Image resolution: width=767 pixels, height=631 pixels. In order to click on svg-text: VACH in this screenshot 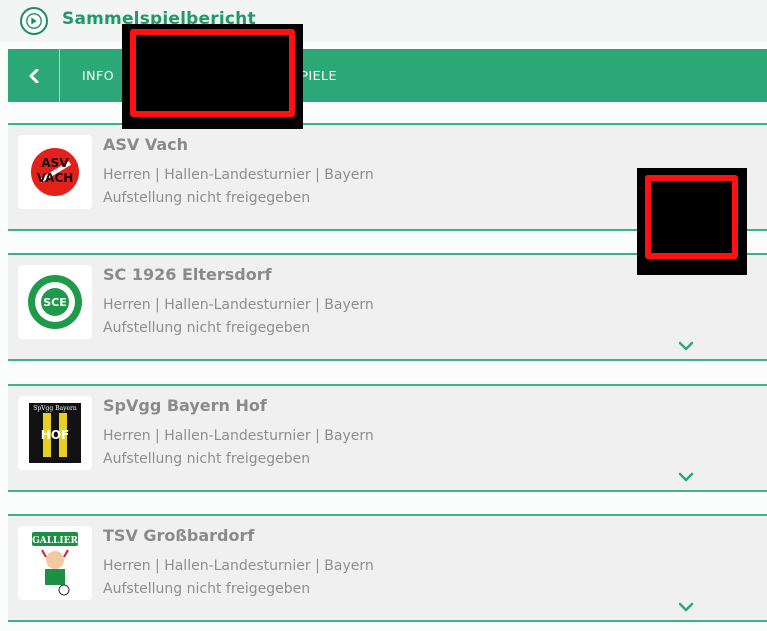, I will do `click(55, 178)`.